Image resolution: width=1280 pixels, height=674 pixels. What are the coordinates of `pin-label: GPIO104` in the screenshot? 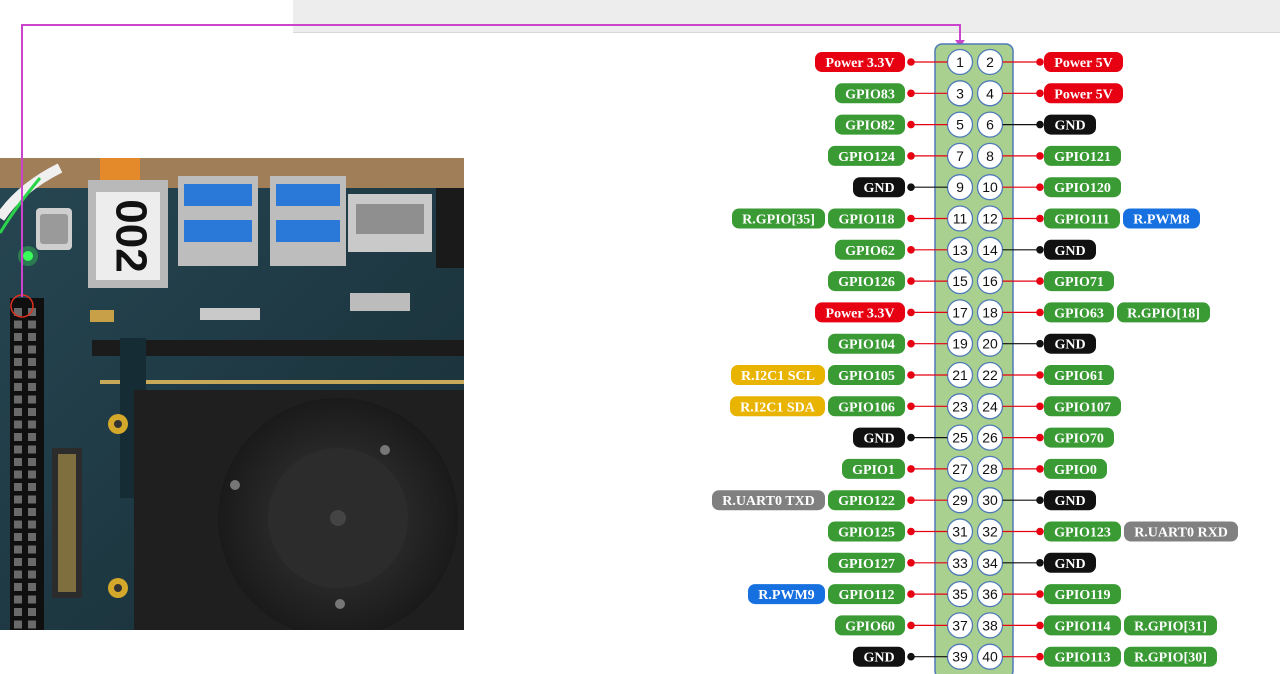 It's located at (866, 345).